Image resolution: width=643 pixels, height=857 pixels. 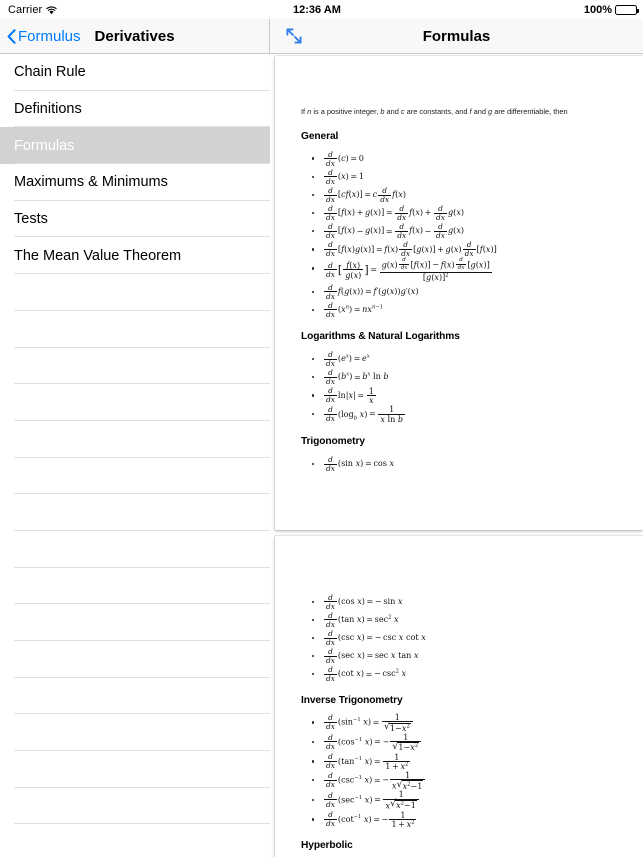 What do you see at coordinates (135, 109) in the screenshot?
I see `sidebar-item-definitions: Definitions` at bounding box center [135, 109].